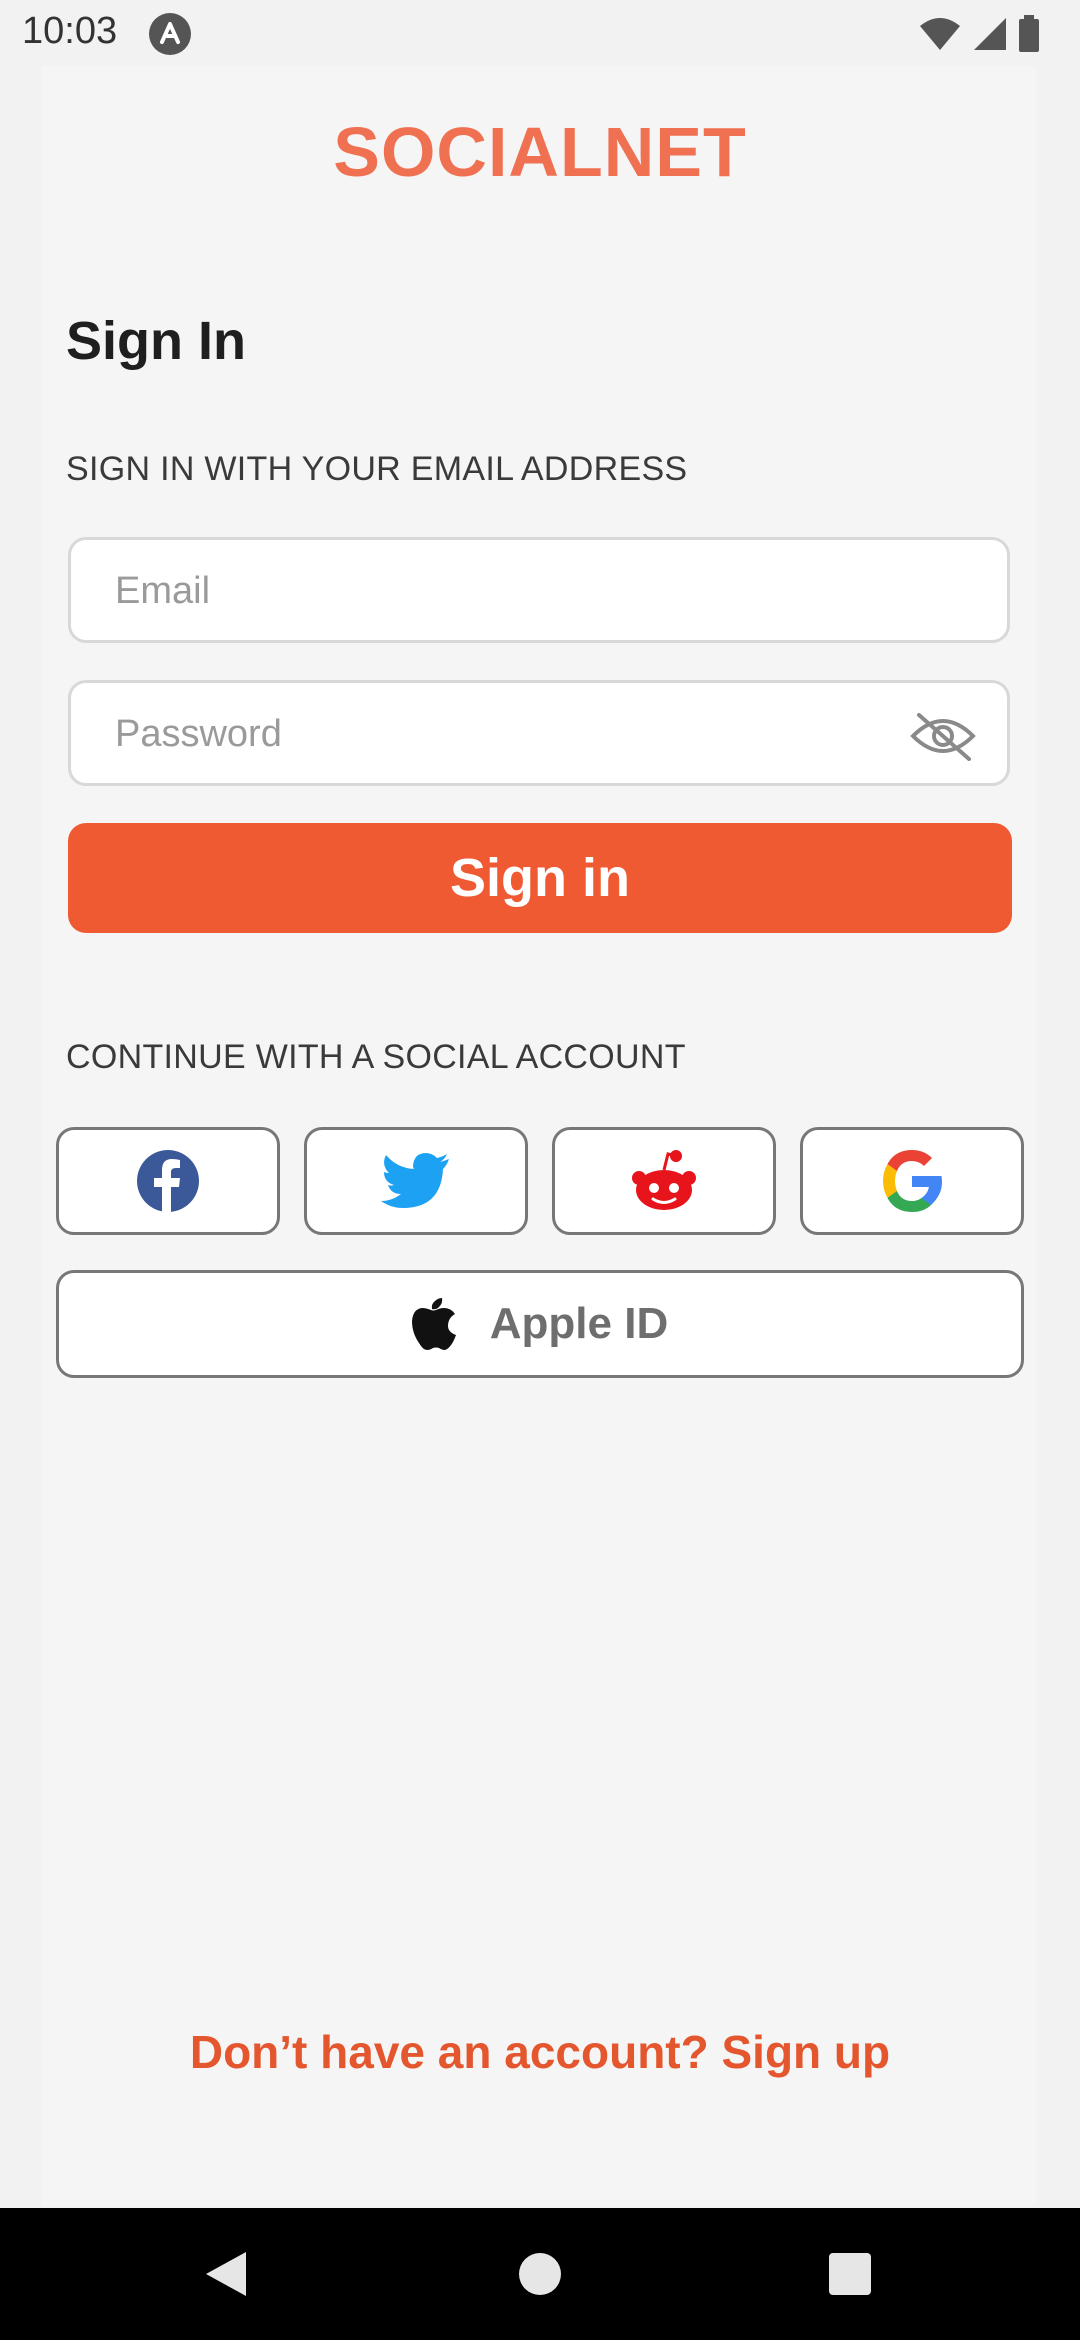  Describe the element at coordinates (579, 1323) in the screenshot. I see `apple-id-label: Apple ID` at that location.